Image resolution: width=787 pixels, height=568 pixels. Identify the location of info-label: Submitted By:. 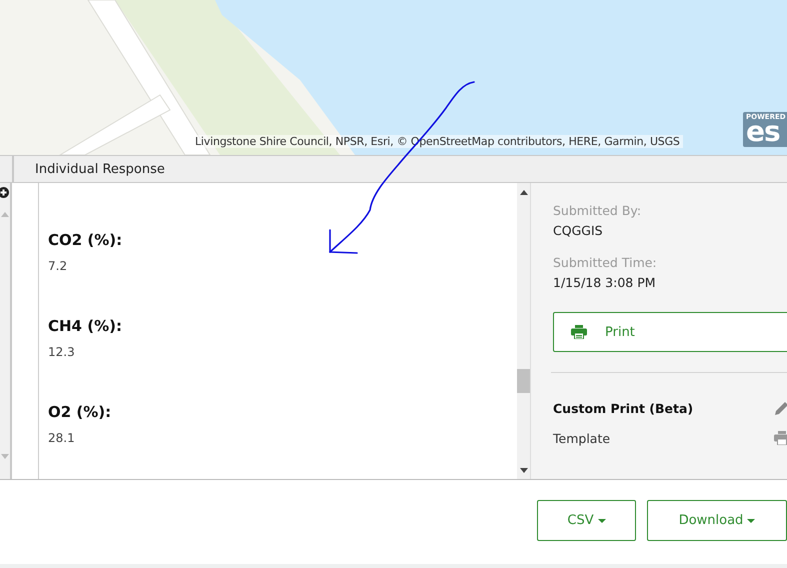
(597, 210).